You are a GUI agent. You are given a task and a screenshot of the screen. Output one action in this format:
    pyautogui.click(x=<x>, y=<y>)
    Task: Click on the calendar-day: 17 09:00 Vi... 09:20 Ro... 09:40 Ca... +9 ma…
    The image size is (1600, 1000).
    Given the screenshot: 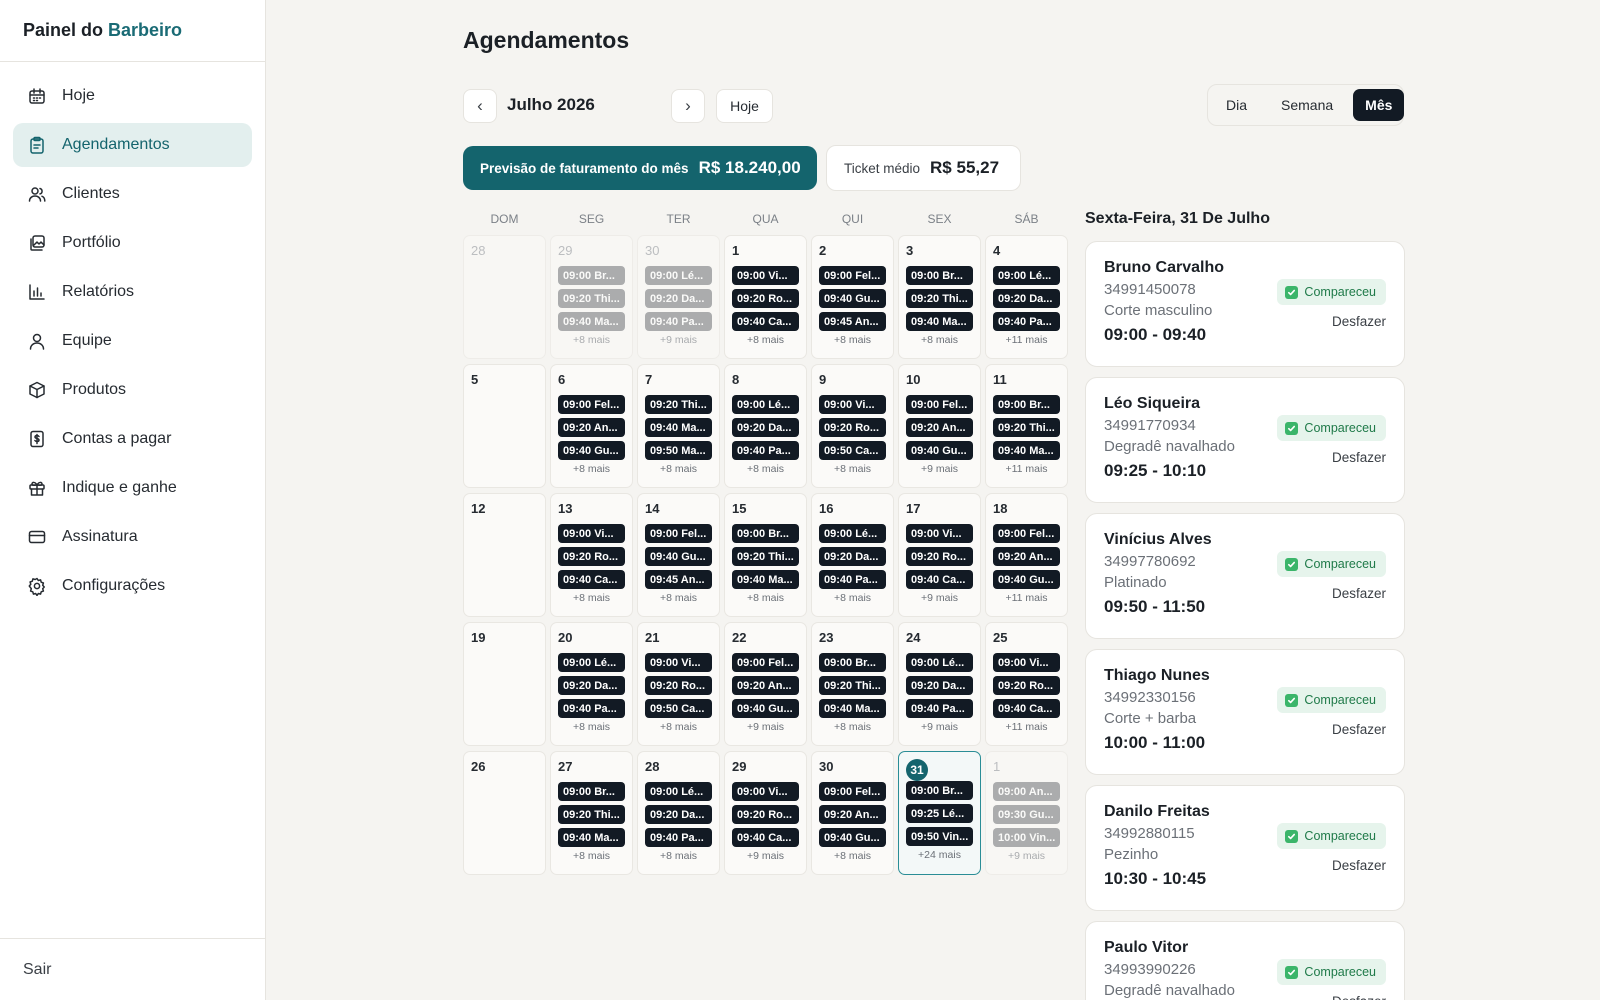 What is the action you would take?
    pyautogui.click(x=939, y=555)
    